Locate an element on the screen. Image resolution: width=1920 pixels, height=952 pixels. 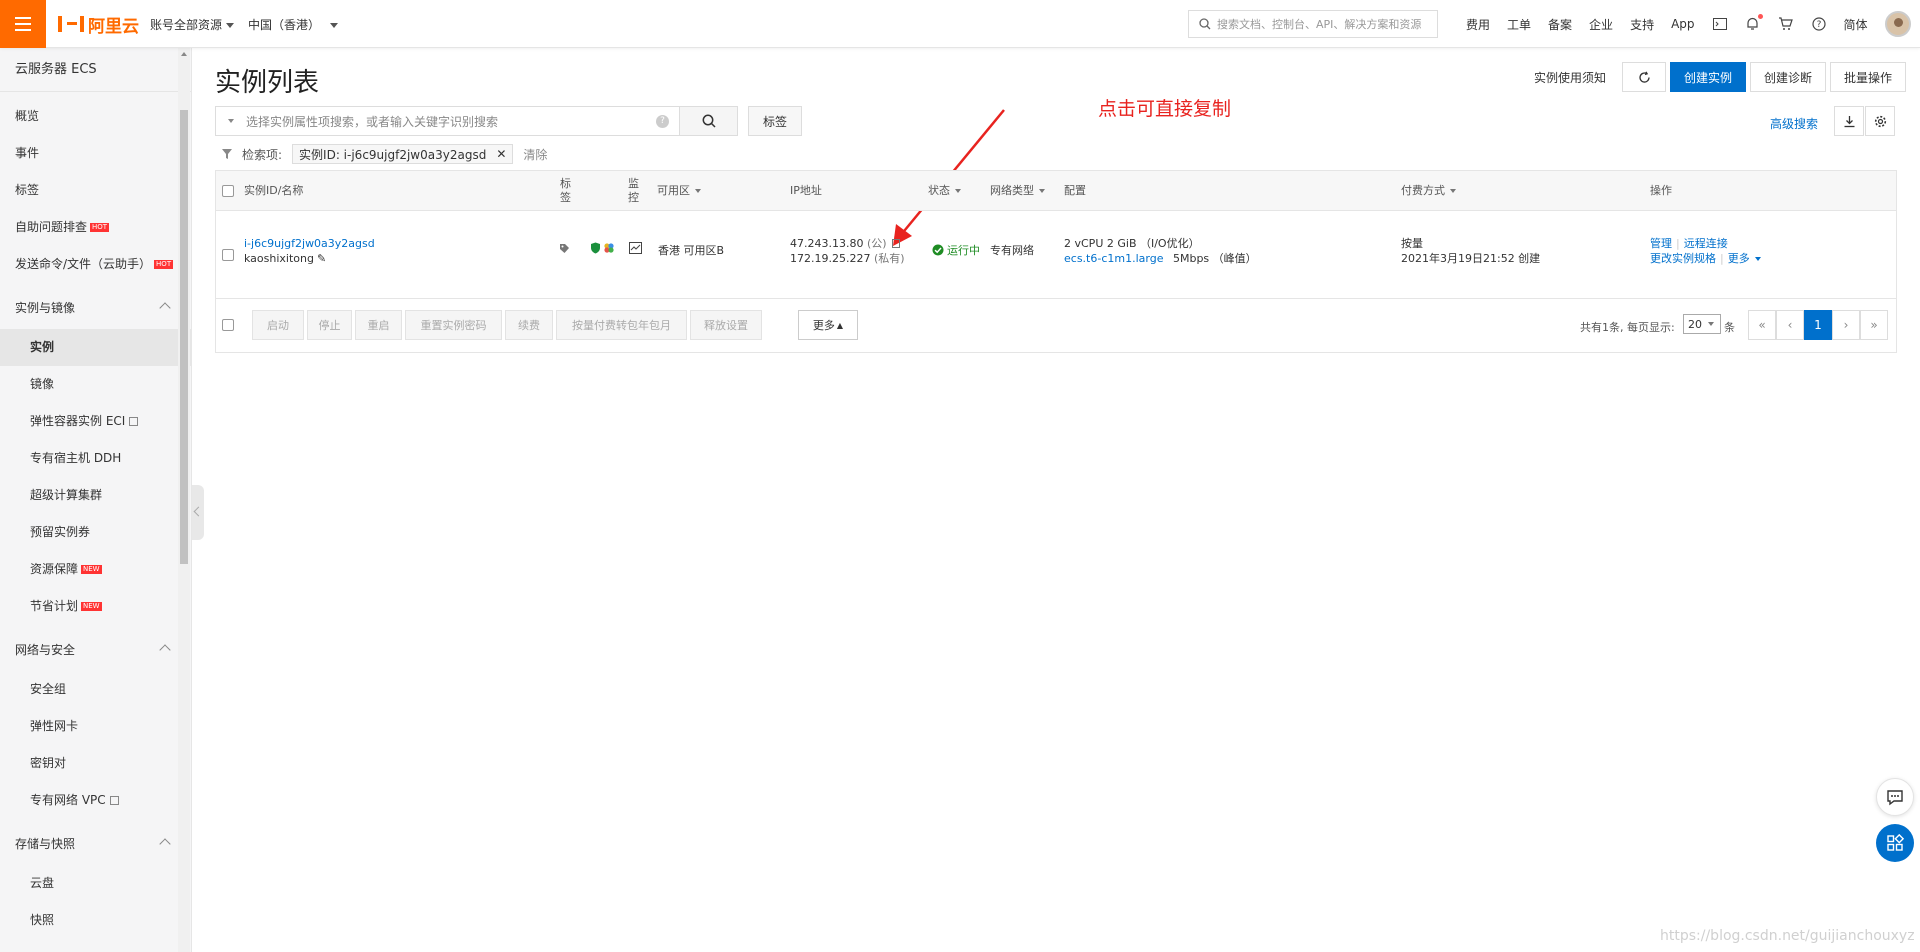
sidebar-item-instances: 实例 is located at coordinates (95, 347).